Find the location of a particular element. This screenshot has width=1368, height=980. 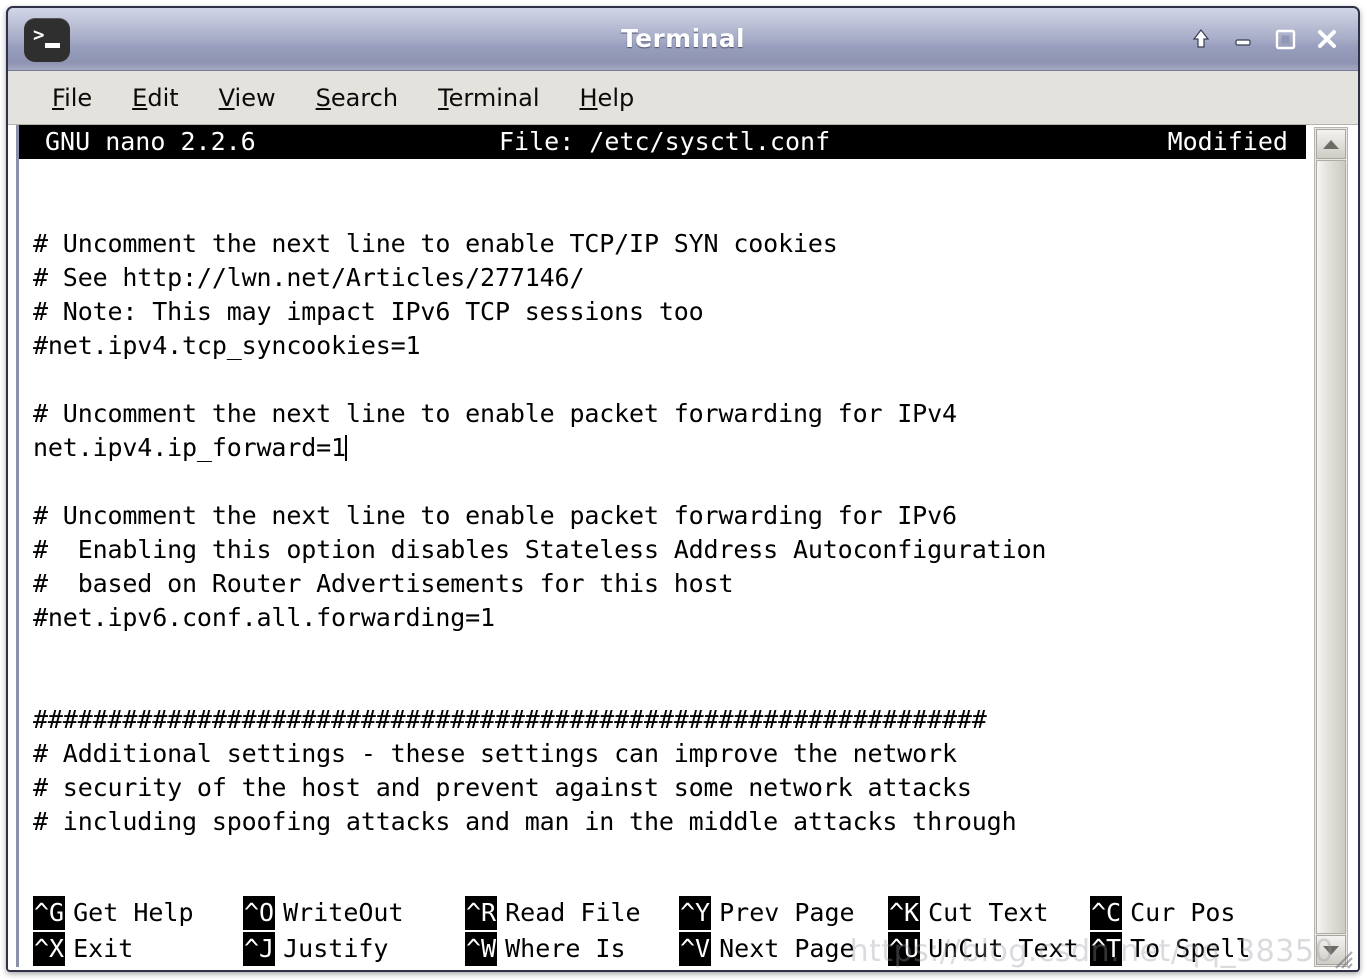

nano-shortcut: ^C Cur Pos is located at coordinates (1162, 913).